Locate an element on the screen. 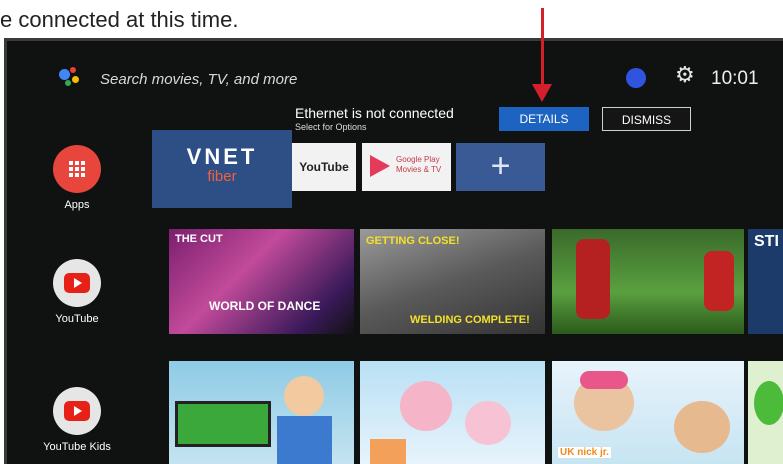  details-button: DETAILS is located at coordinates (544, 119).